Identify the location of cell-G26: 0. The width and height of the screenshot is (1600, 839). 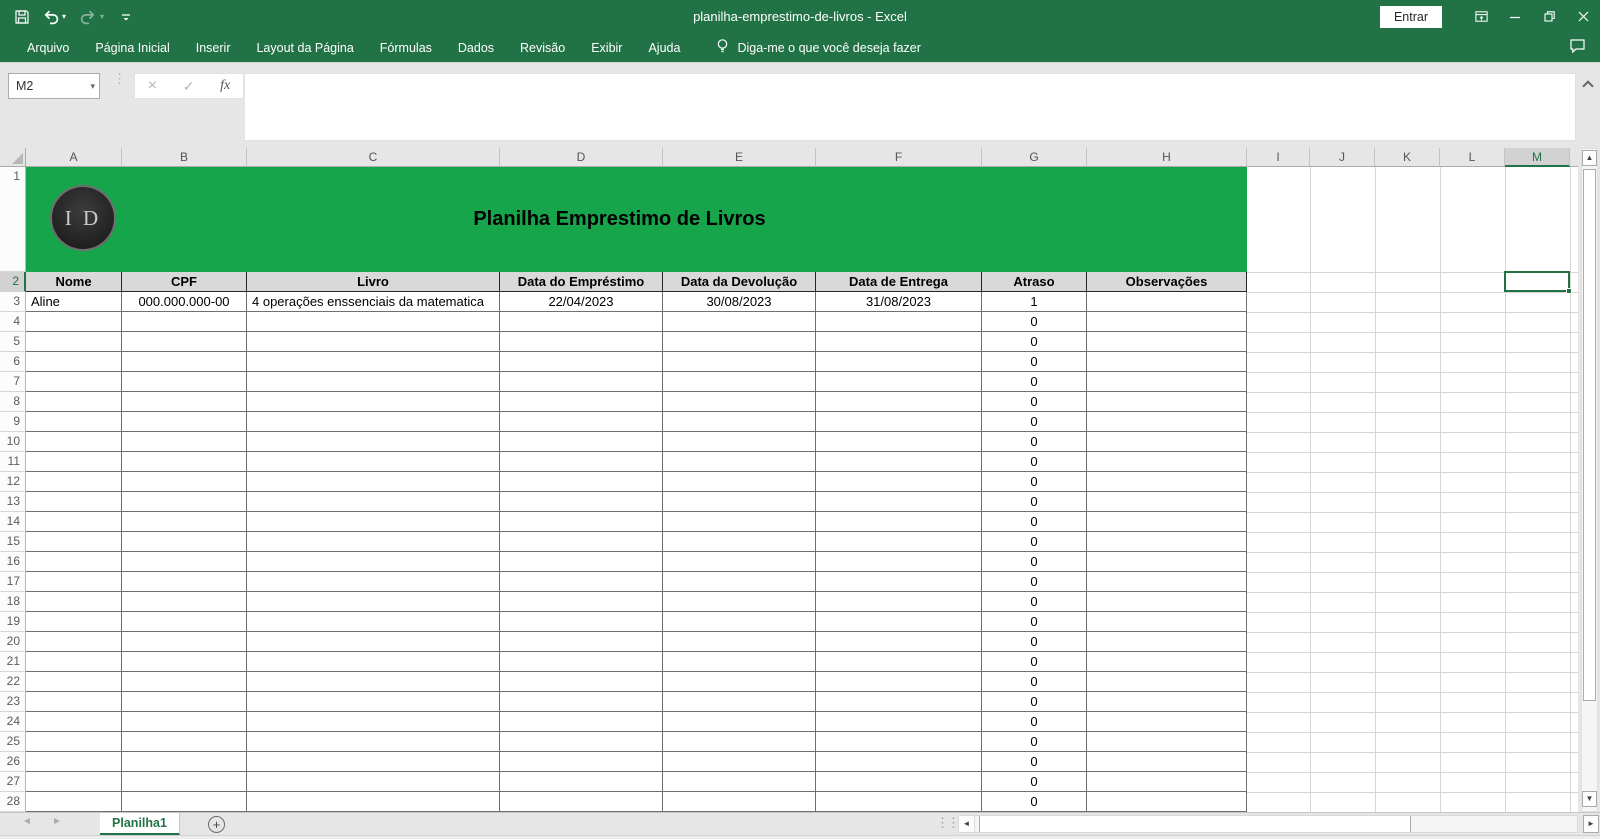
(1034, 762).